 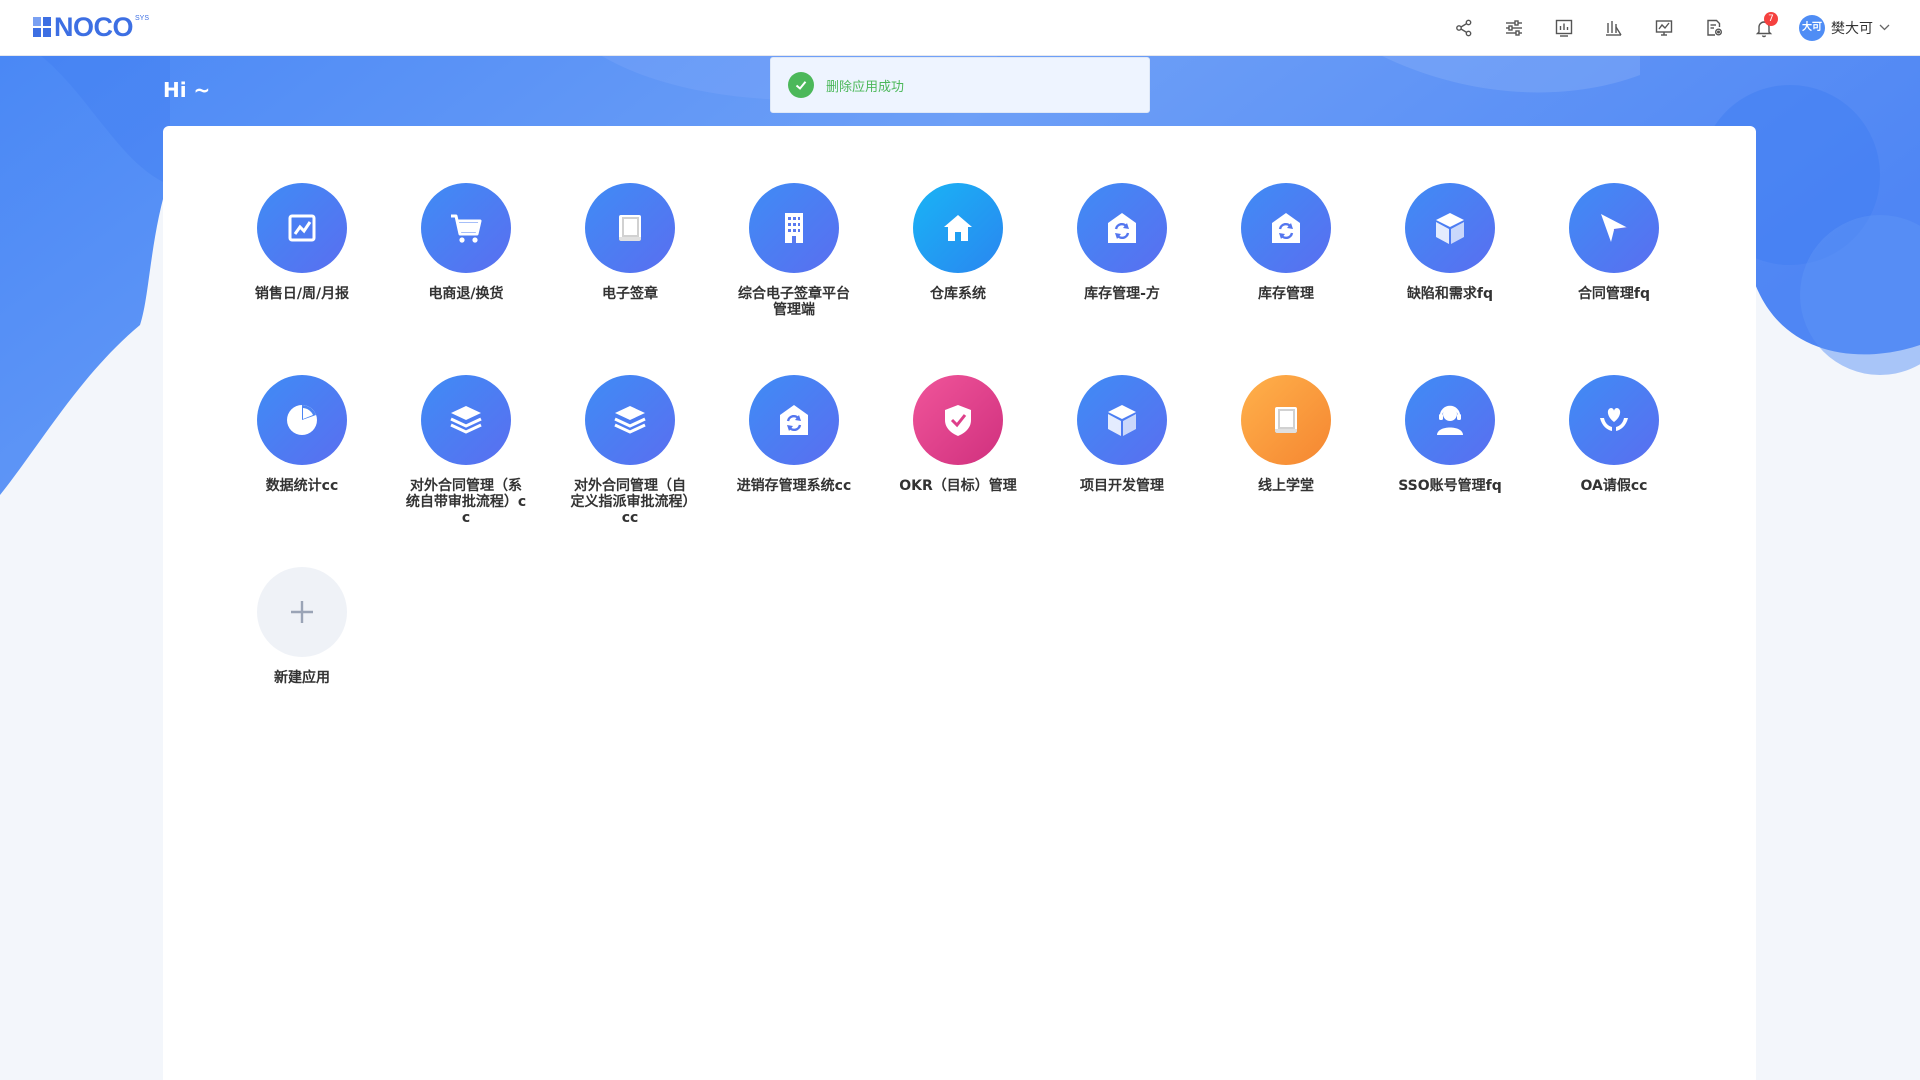 What do you see at coordinates (630, 294) in the screenshot?
I see `app-label: 电子签章` at bounding box center [630, 294].